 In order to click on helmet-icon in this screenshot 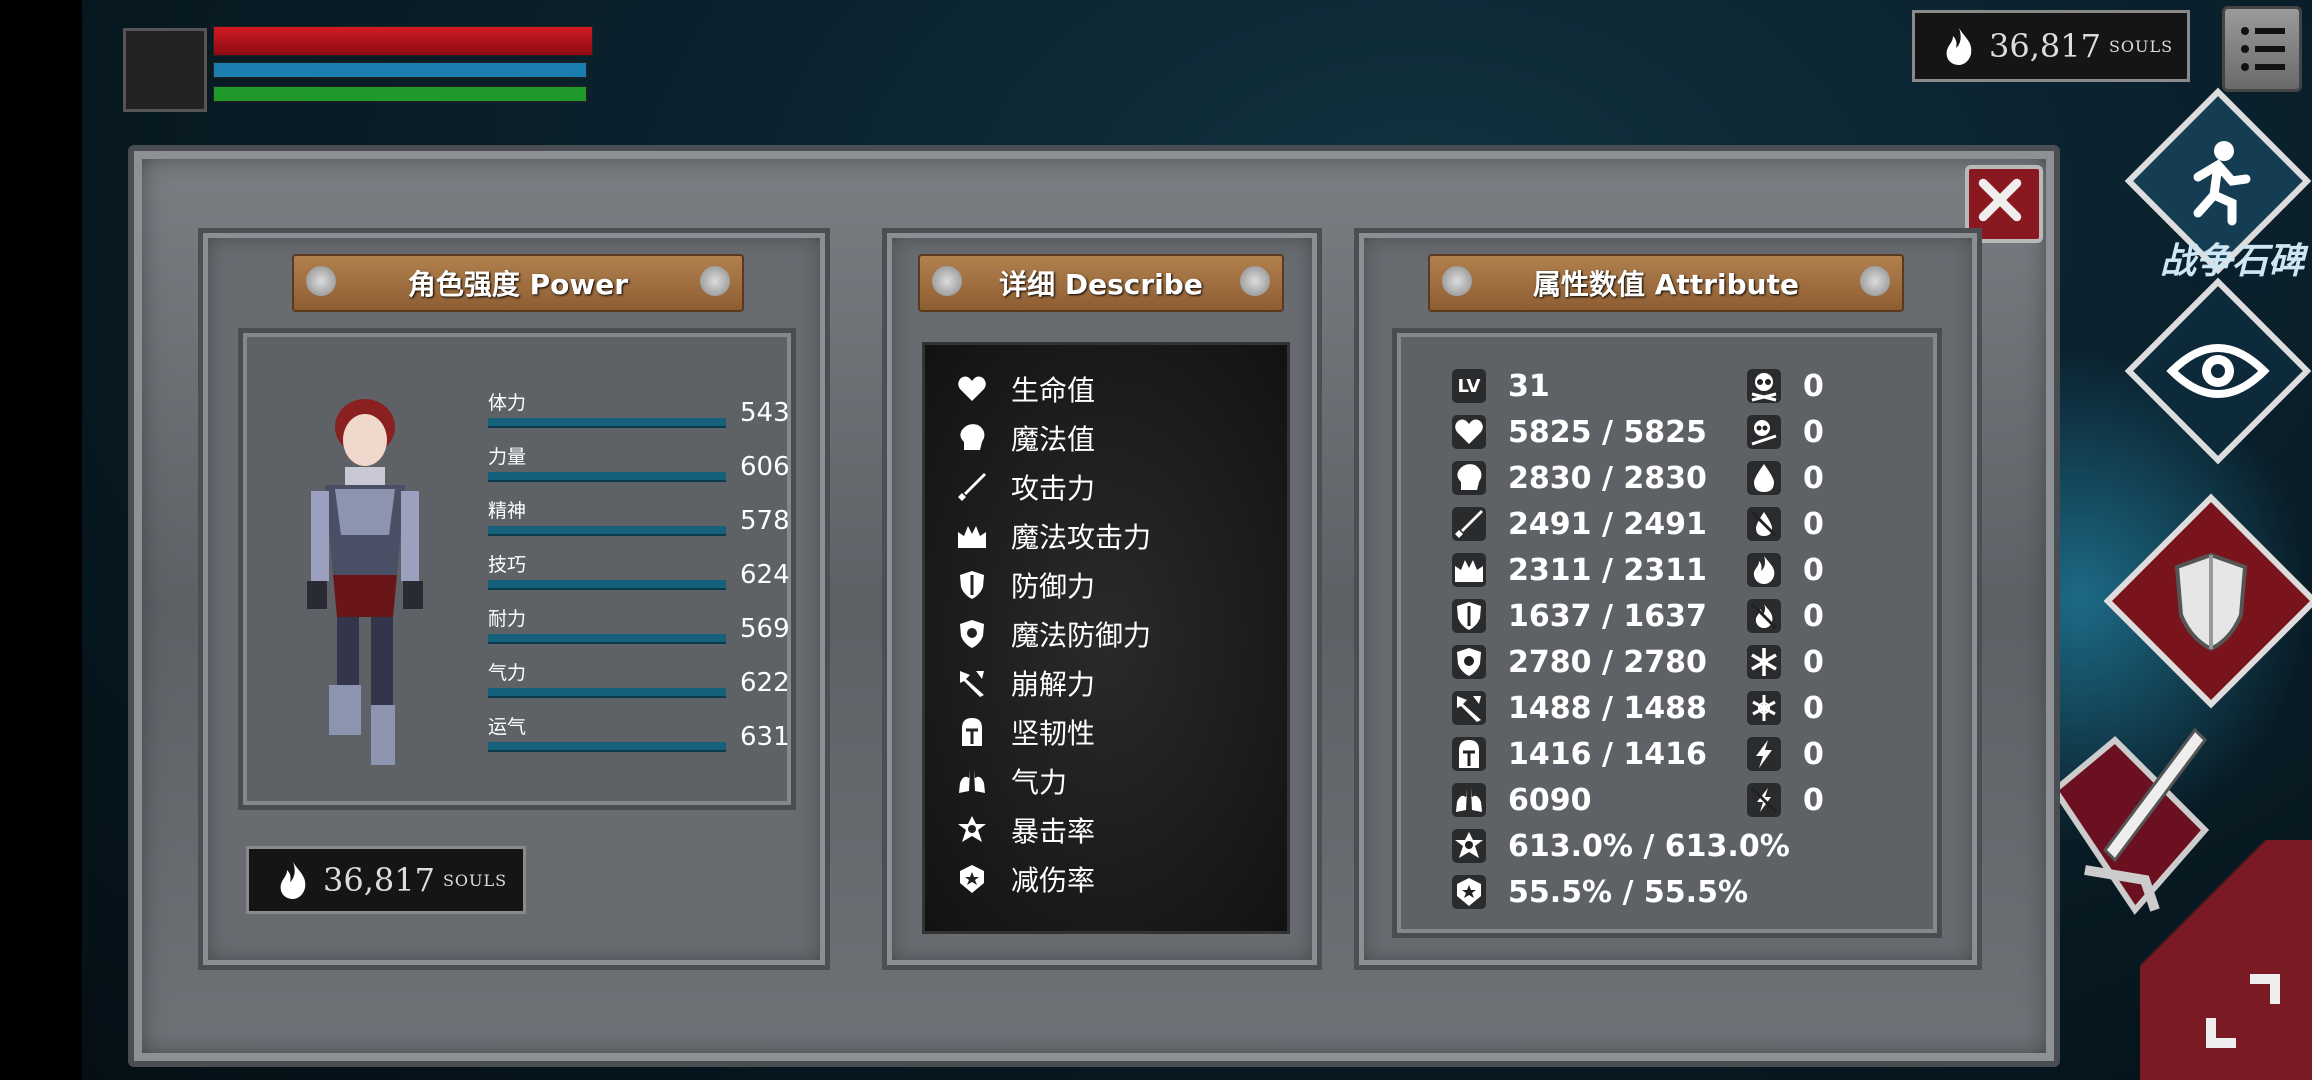, I will do `click(972, 732)`.